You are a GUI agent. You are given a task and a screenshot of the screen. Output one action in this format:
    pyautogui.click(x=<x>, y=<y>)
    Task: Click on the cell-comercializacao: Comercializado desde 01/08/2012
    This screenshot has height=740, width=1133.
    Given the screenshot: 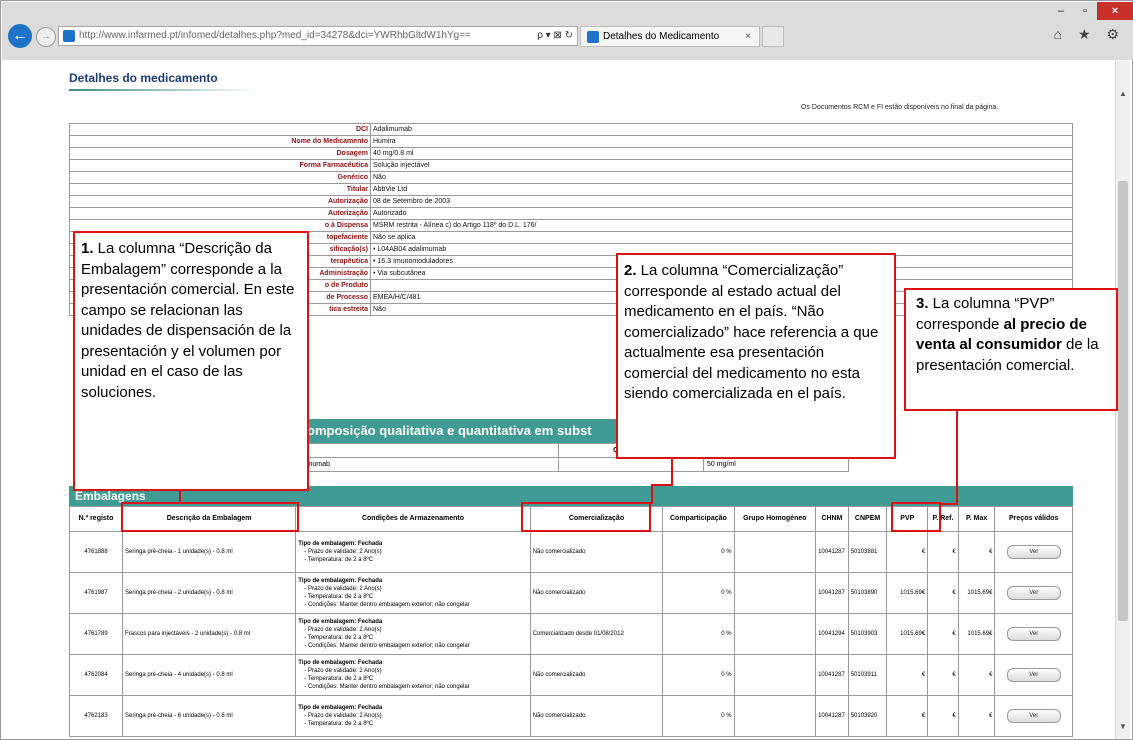 What is the action you would take?
    pyautogui.click(x=596, y=634)
    